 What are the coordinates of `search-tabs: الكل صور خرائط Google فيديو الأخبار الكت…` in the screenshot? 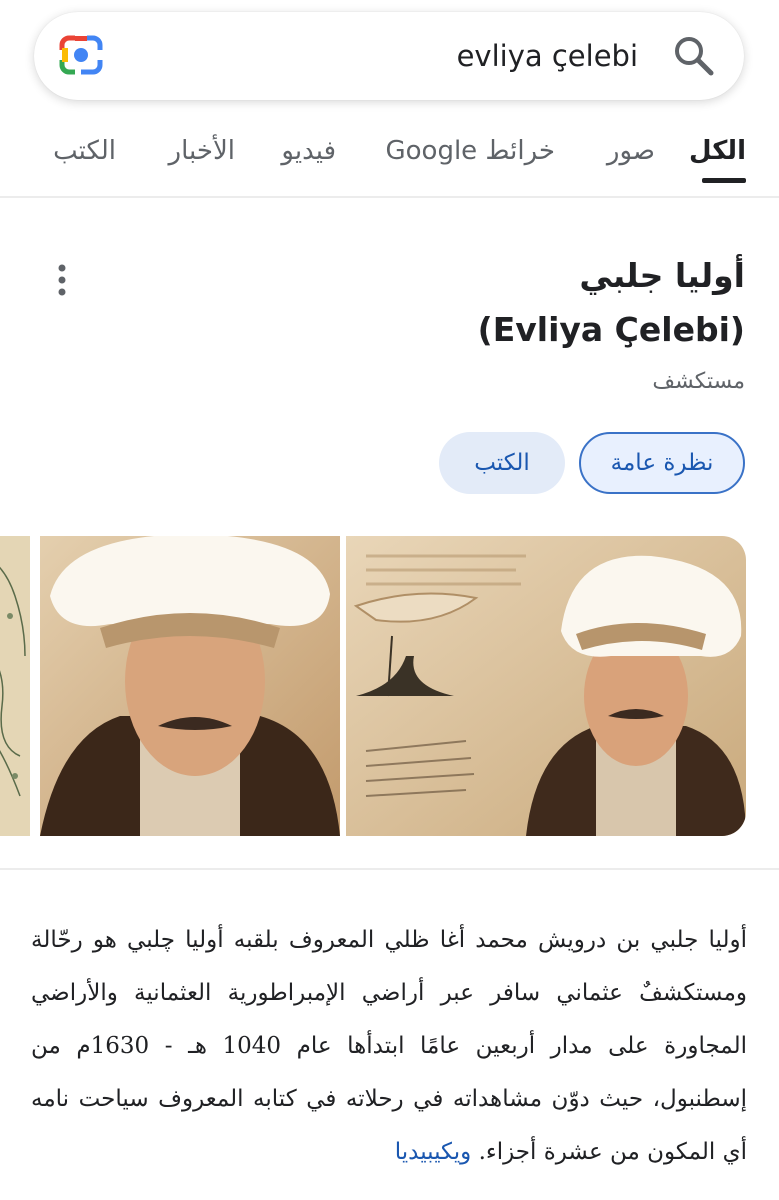 It's located at (389, 156).